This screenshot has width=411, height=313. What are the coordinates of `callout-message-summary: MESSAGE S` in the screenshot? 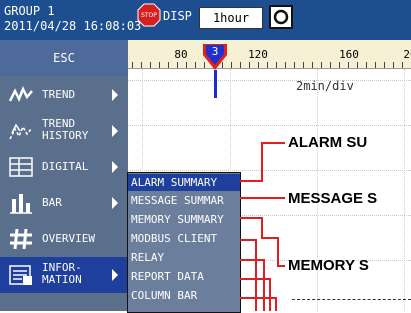 It's located at (333, 198).